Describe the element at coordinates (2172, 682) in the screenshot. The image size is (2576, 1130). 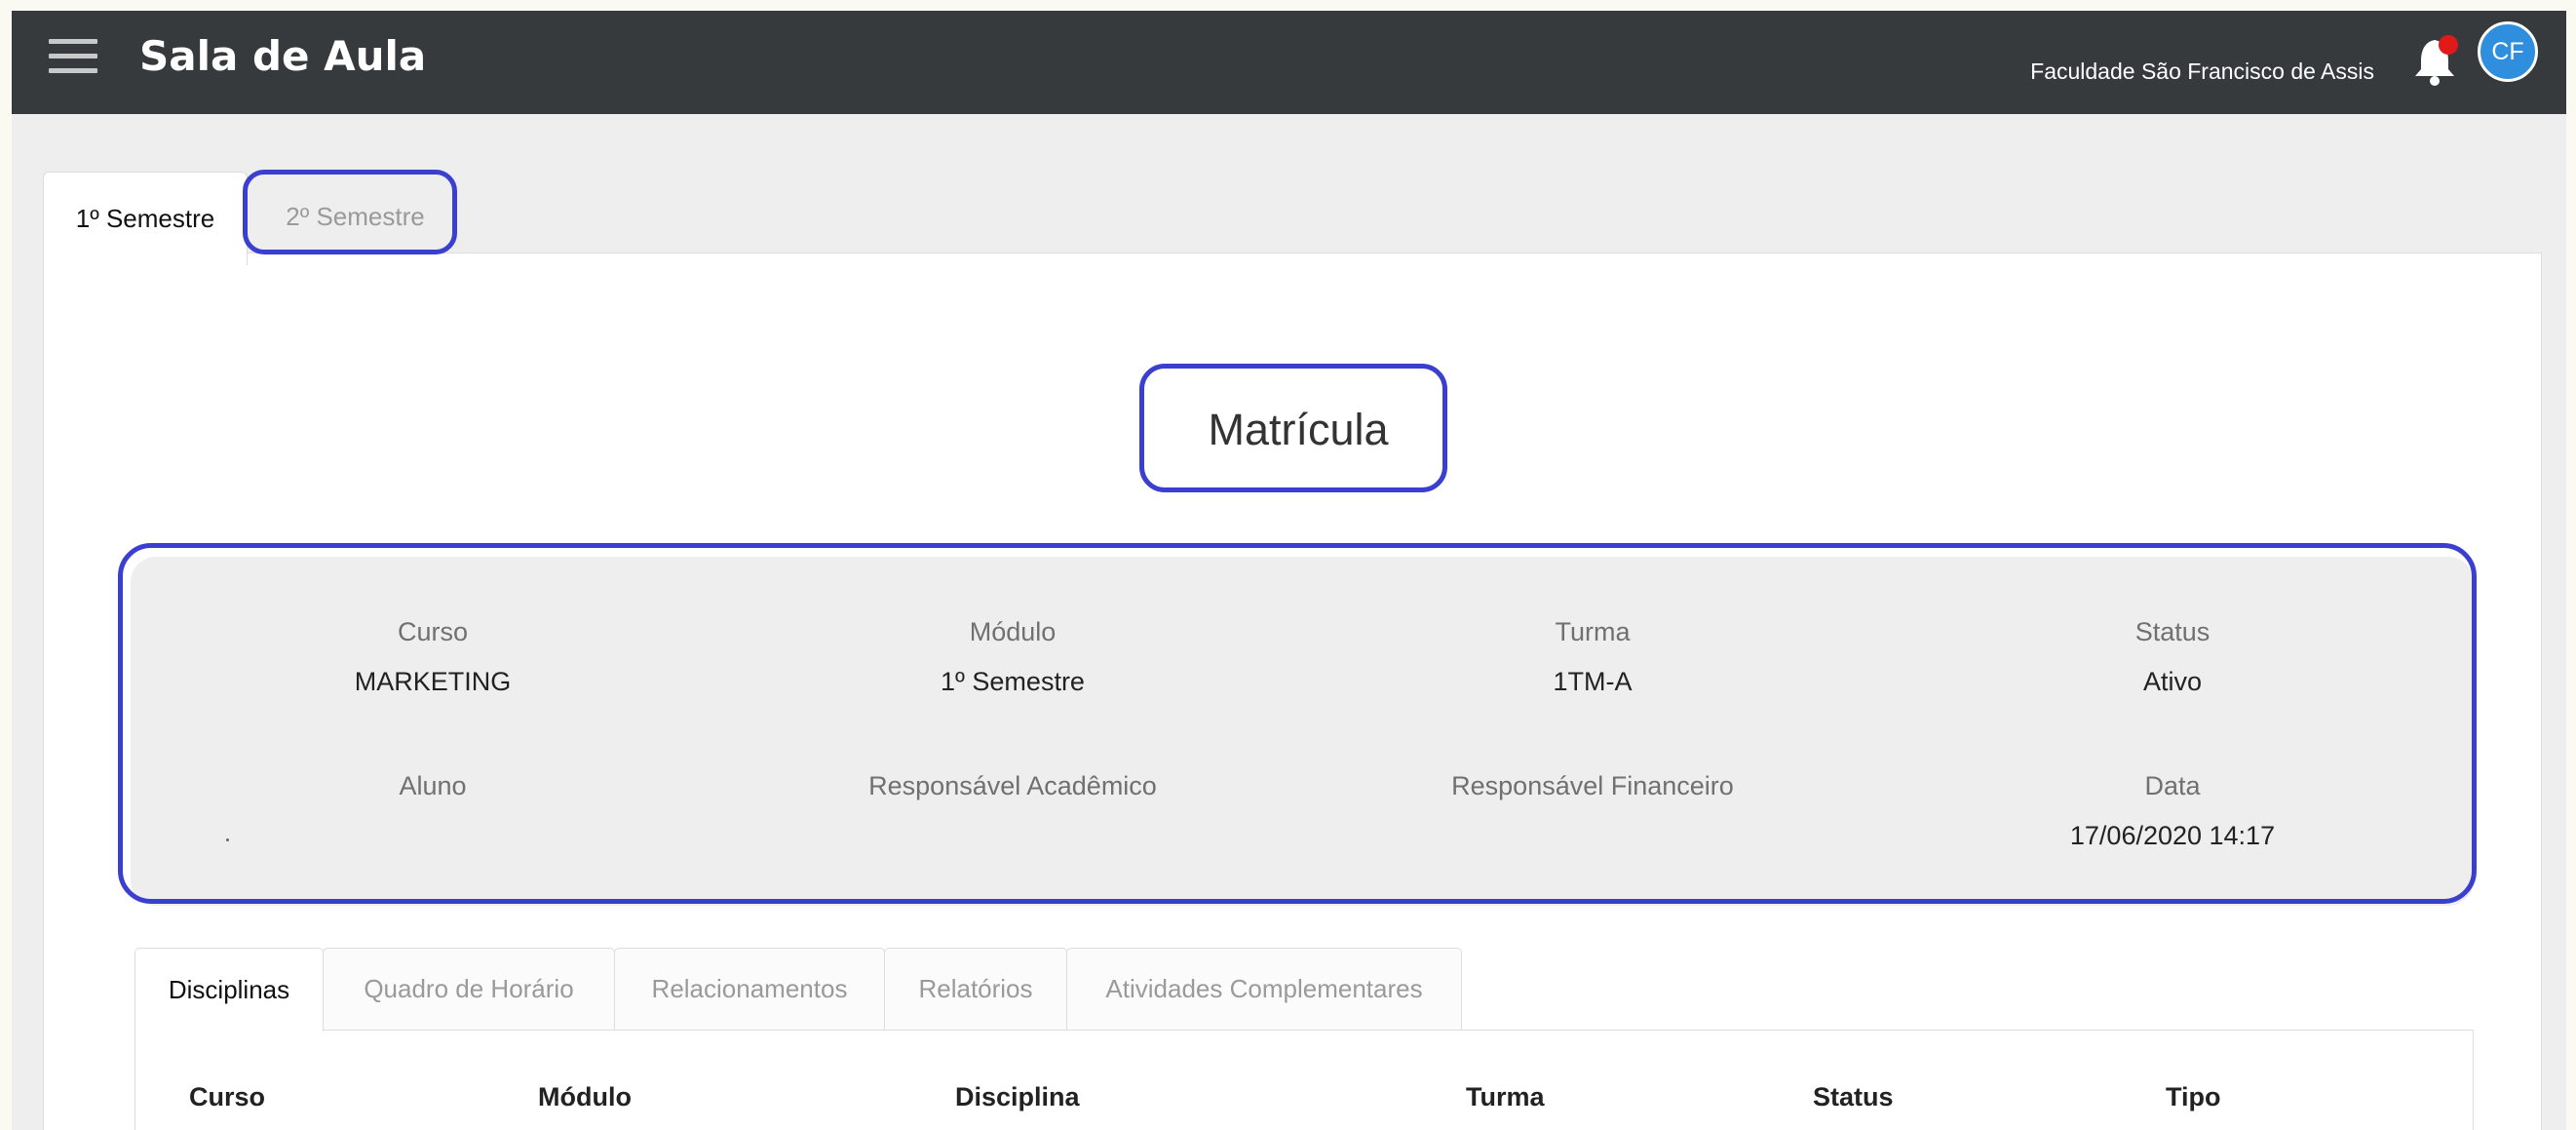
I see `status-value: Ativo` at that location.